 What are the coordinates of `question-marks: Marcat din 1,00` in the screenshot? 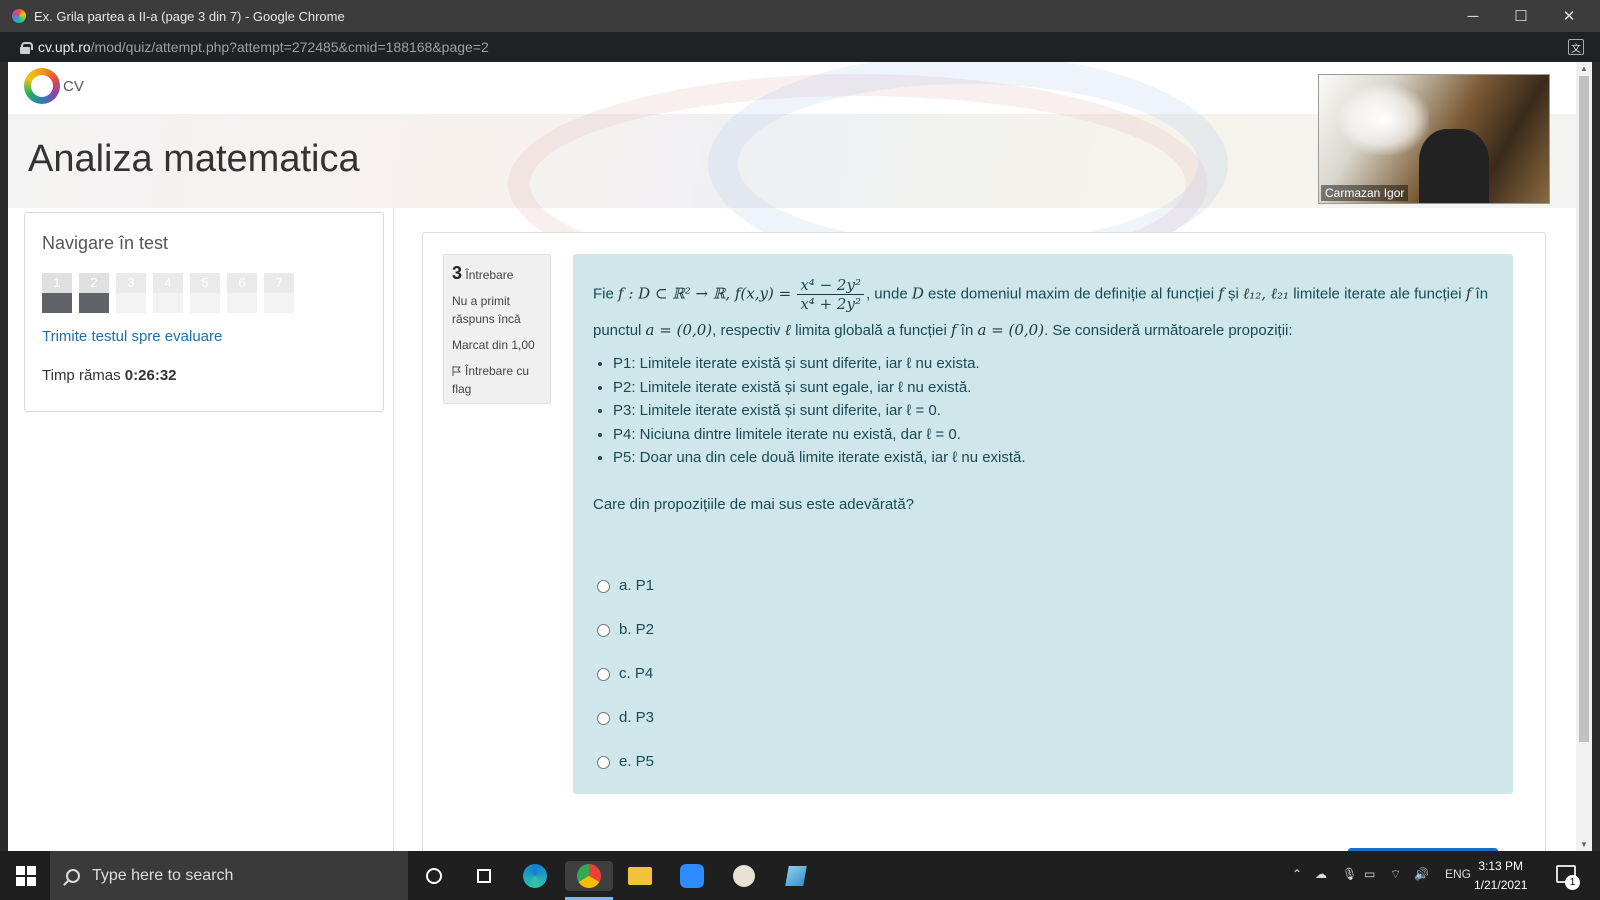 It's located at (493, 345).